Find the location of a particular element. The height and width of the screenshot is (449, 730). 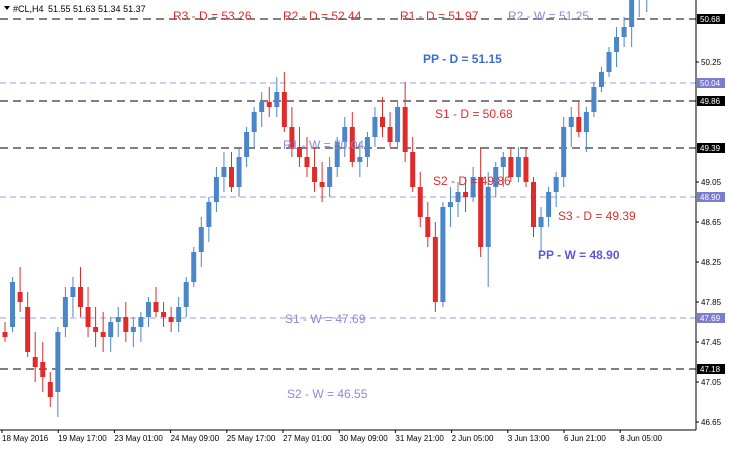

price-tick-label: 47.85 is located at coordinates (711, 302).